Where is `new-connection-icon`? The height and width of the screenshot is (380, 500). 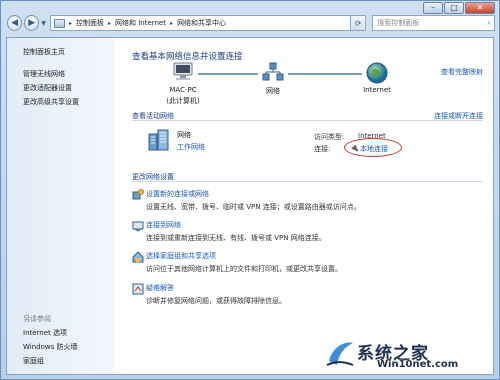
new-connection-icon is located at coordinates (138, 194).